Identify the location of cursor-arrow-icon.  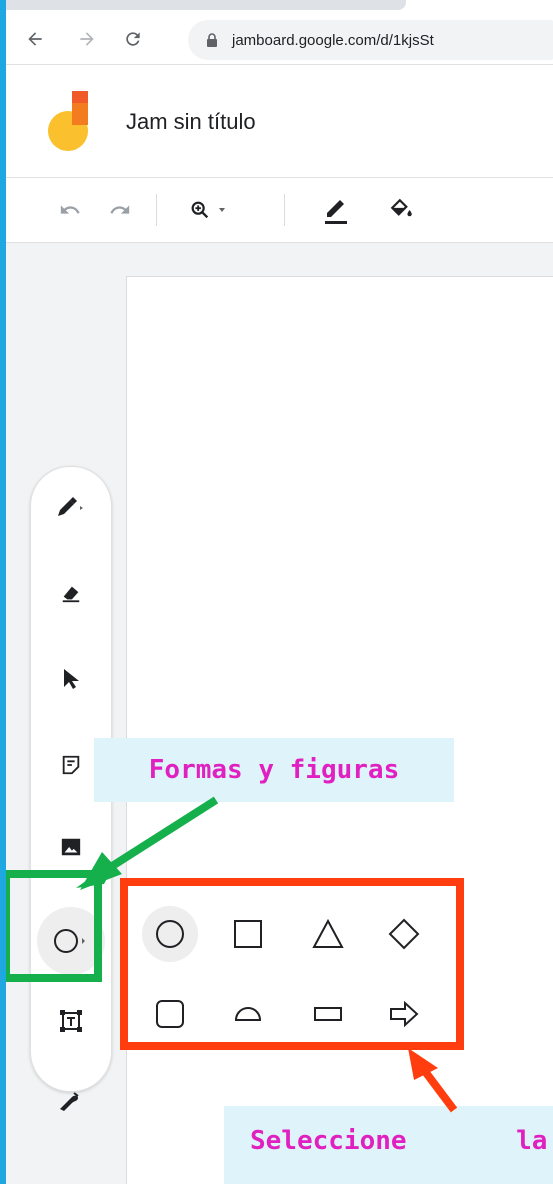
(71, 679).